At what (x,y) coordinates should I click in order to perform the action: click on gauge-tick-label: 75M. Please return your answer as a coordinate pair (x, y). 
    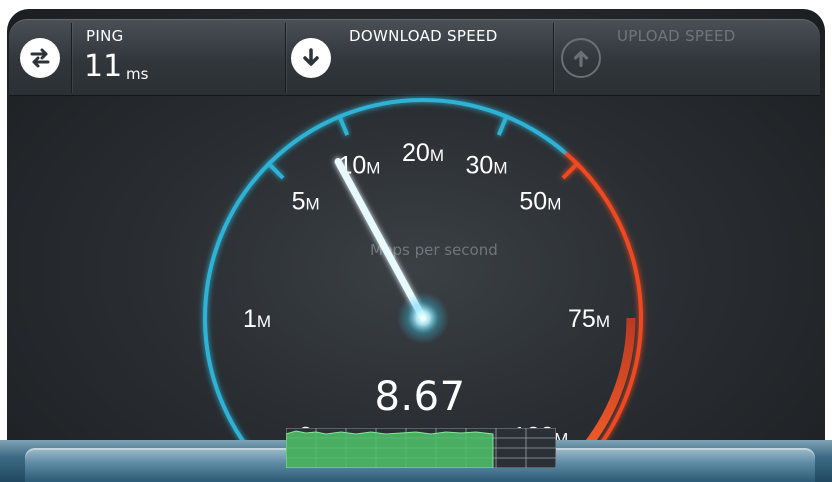
    Looking at the image, I should click on (589, 319).